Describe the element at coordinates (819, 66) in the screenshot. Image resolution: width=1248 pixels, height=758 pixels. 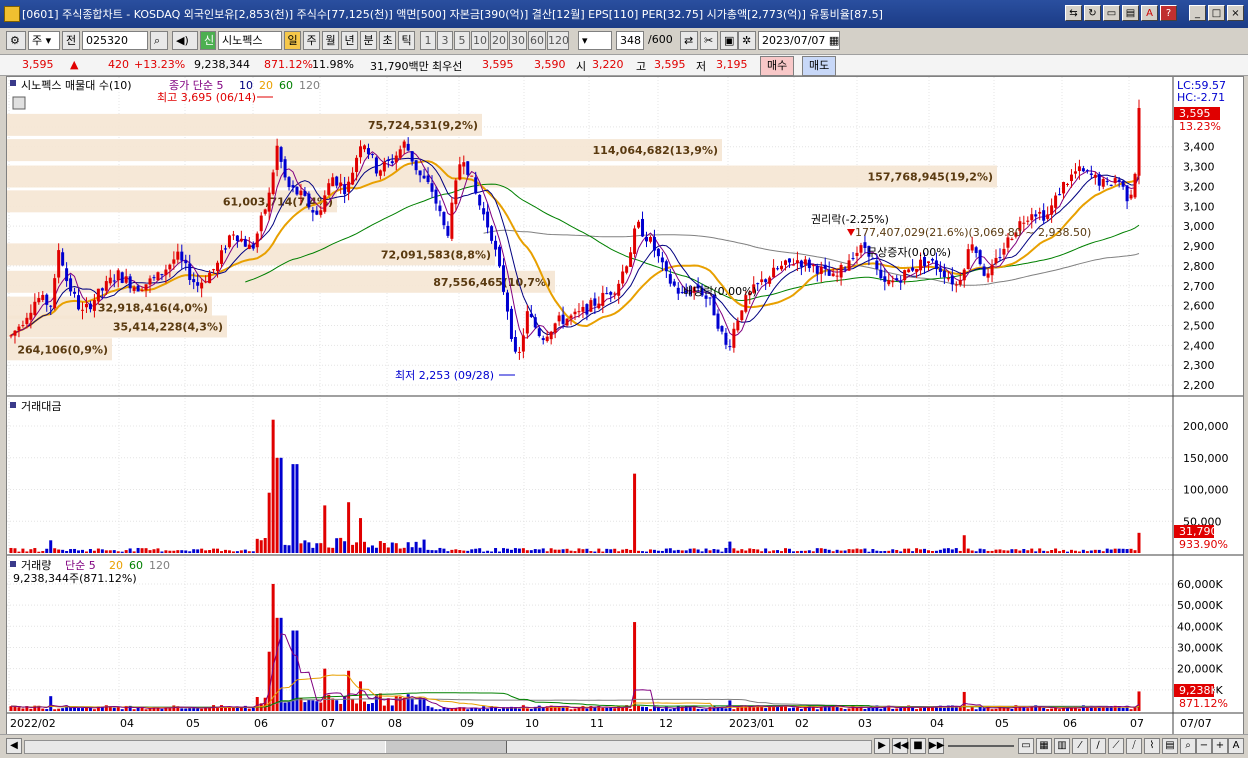
I see `sell-button: 매도` at that location.